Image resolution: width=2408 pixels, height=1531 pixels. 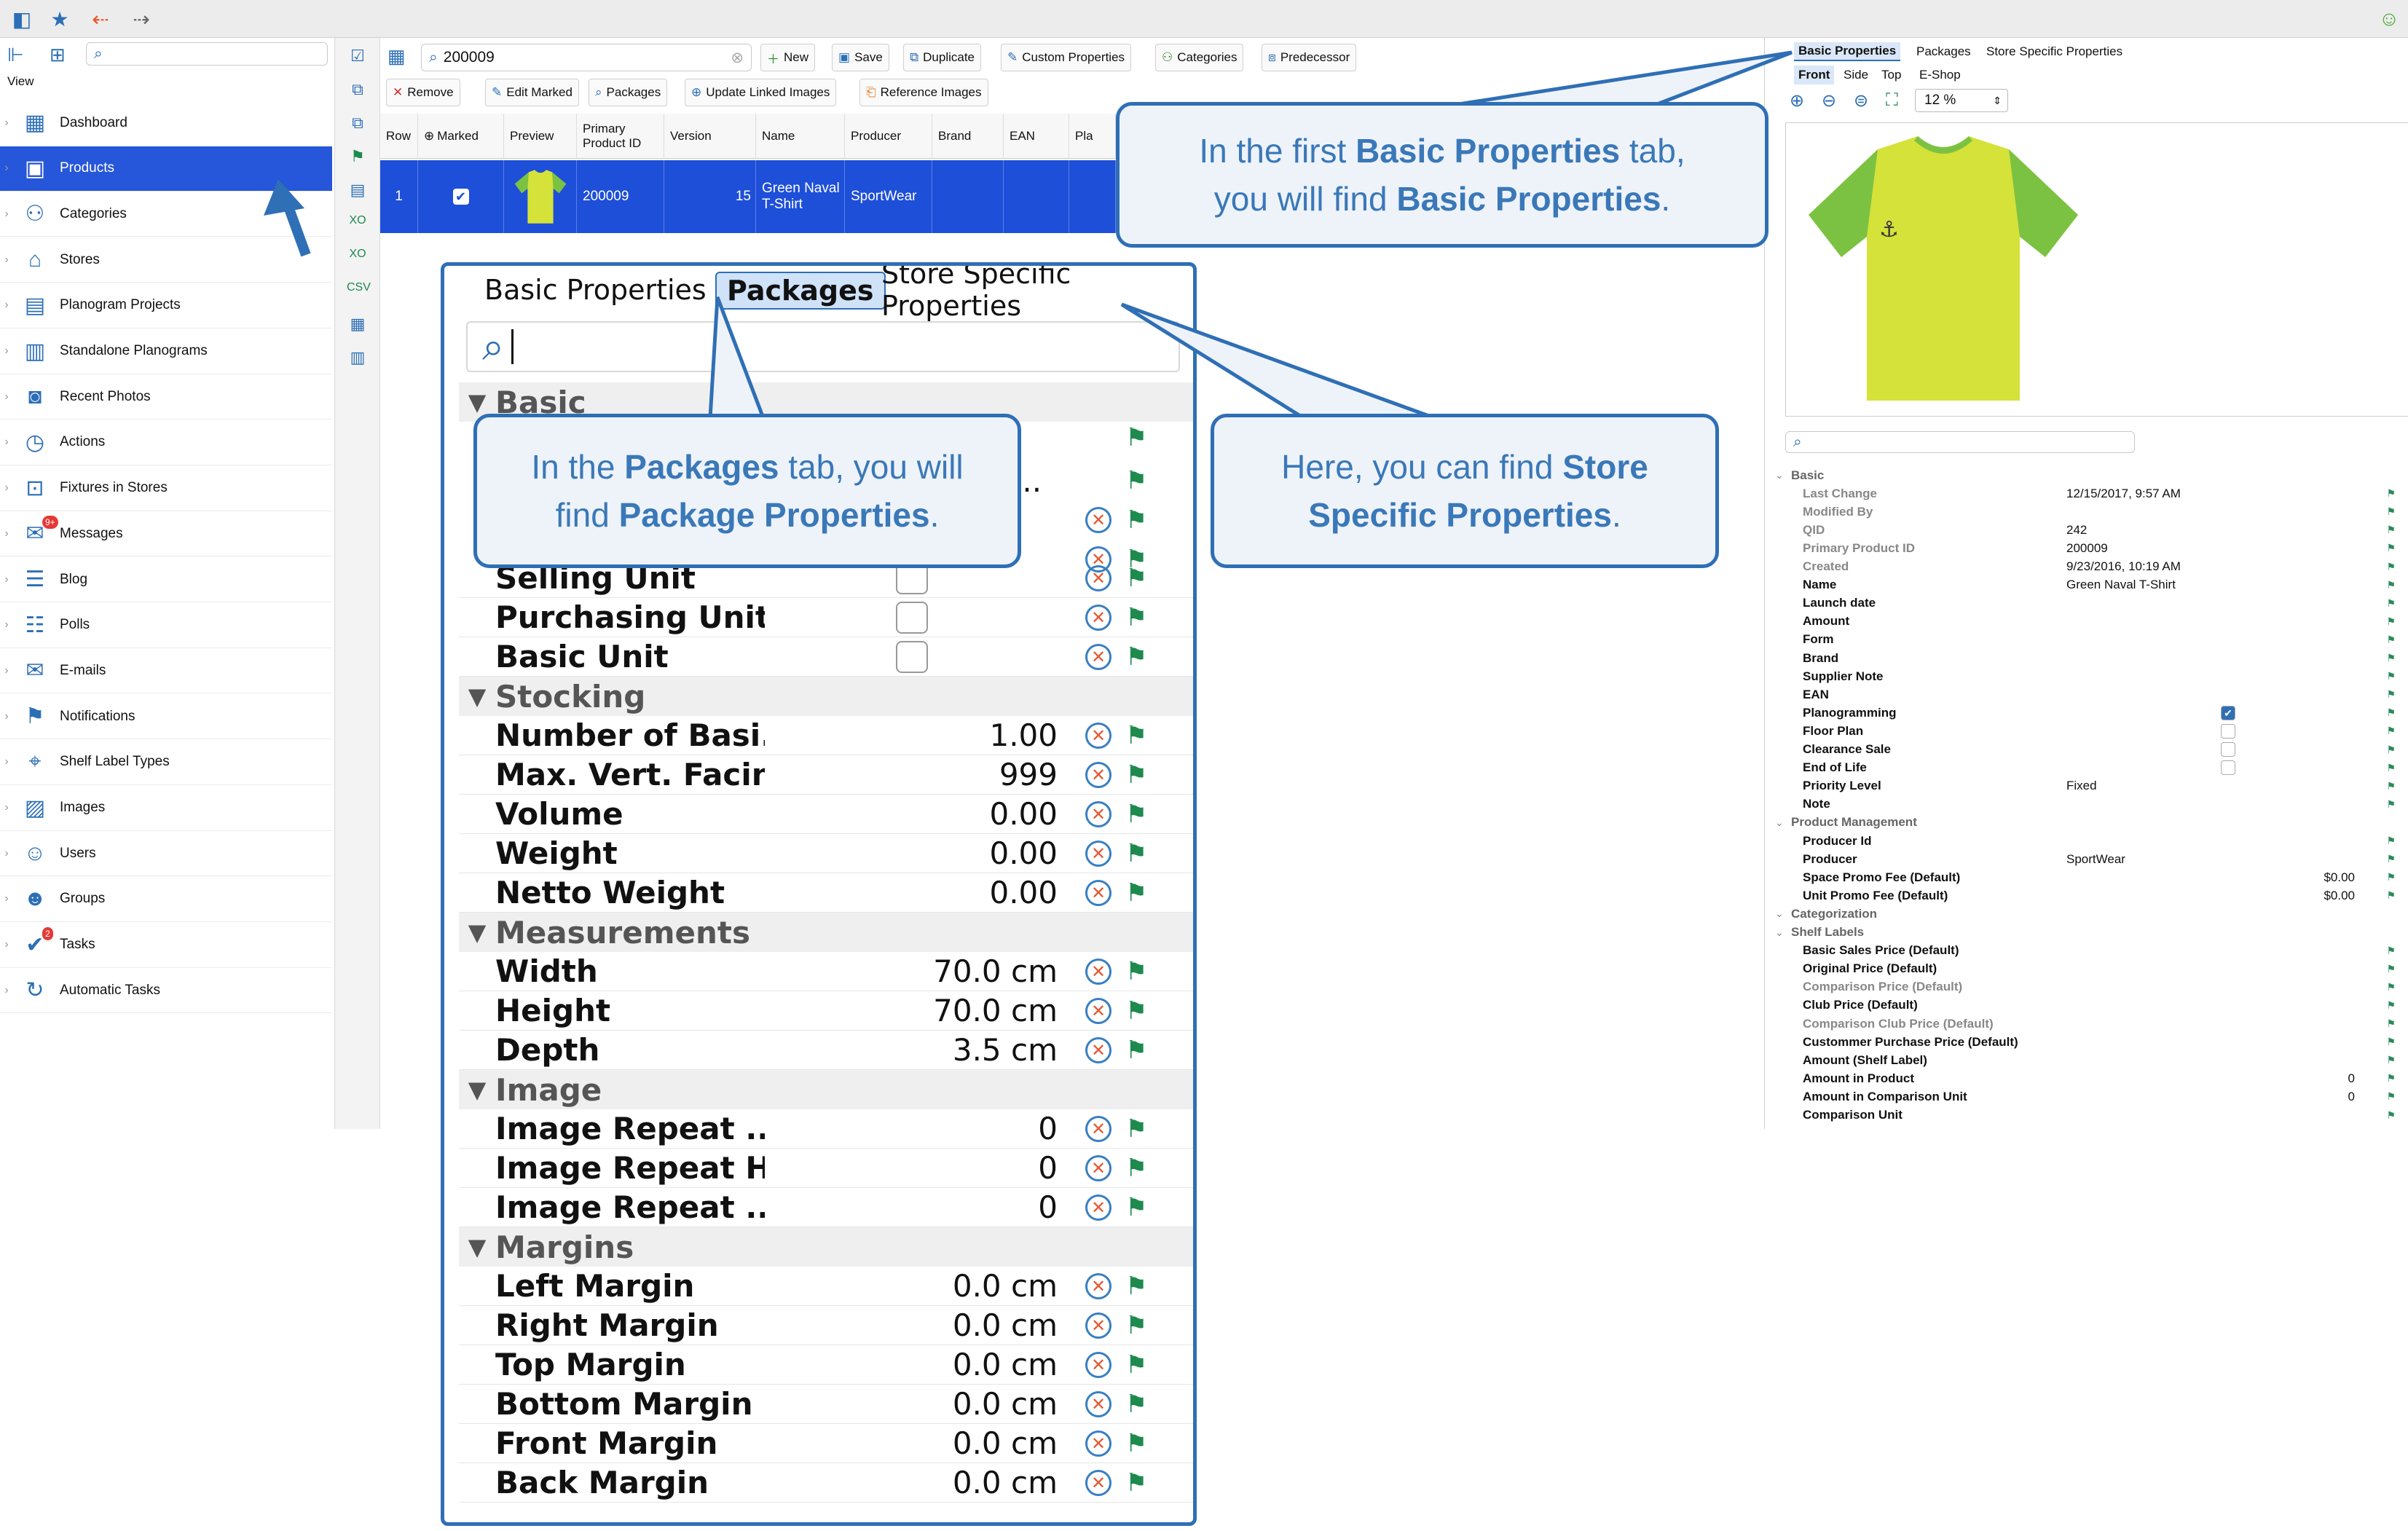 I want to click on packages-callout-pointer, so click(x=737, y=358).